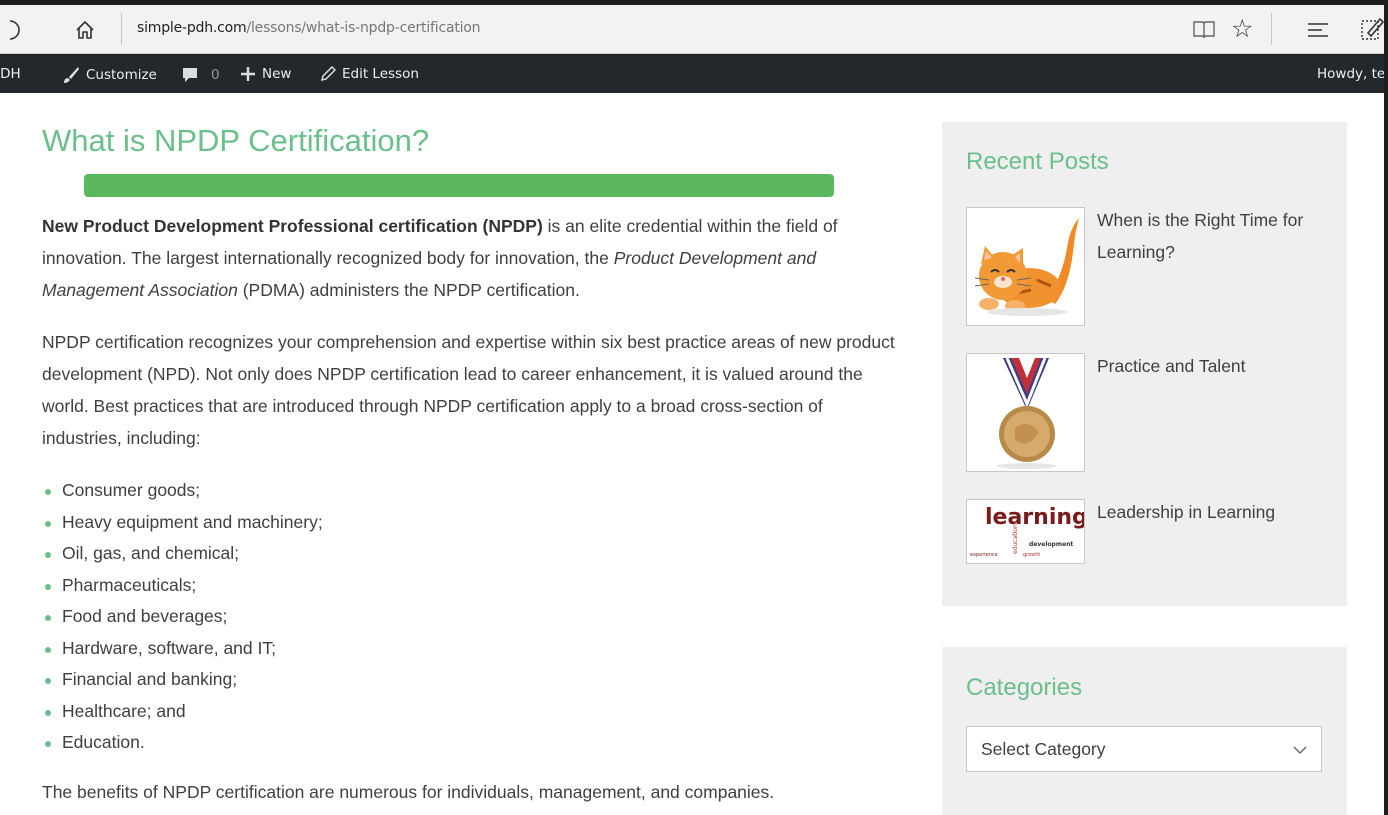 The width and height of the screenshot is (1388, 815). Describe the element at coordinates (182, 743) in the screenshot. I see `list-item: Education.` at that location.